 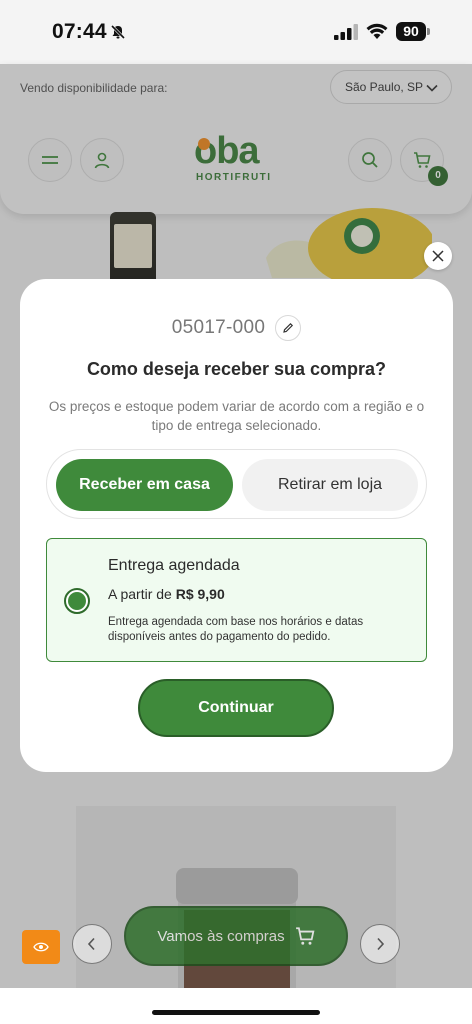 I want to click on option-price-value: R$ 9,90, so click(x=200, y=594).